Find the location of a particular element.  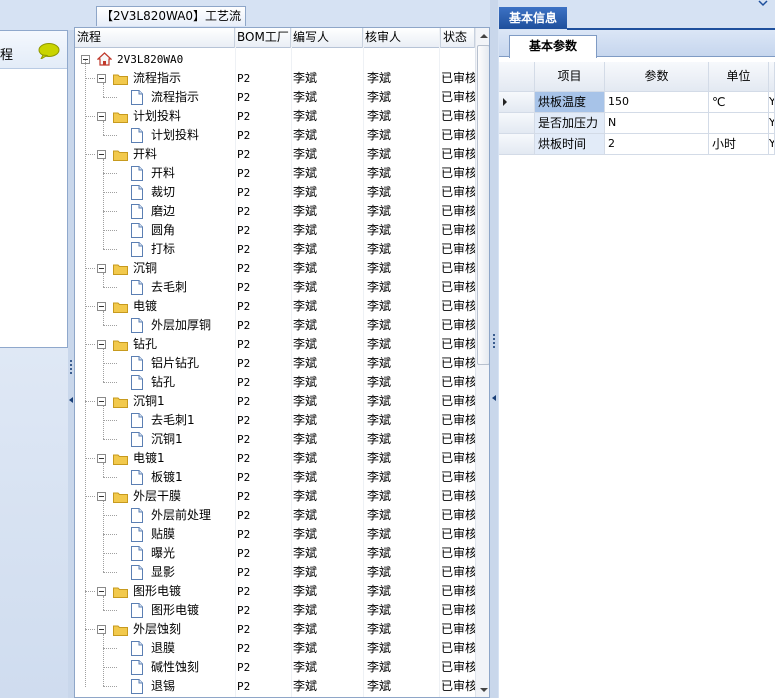

writer-cell: 李斌 is located at coordinates (305, 686).